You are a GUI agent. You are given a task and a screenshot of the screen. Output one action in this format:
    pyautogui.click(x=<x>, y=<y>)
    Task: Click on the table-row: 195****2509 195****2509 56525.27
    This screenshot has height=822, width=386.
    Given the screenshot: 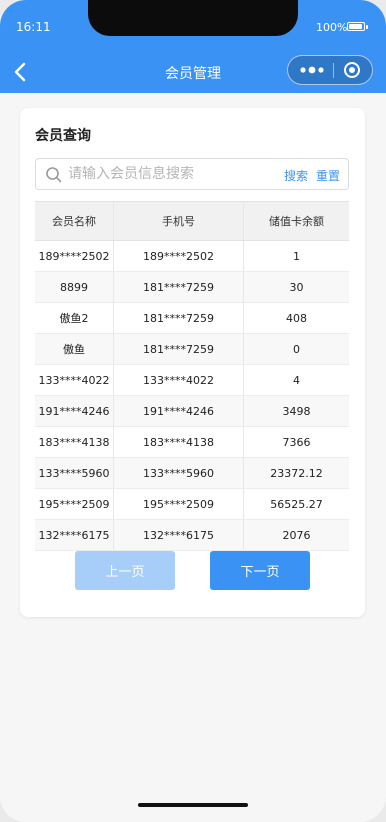 What is the action you would take?
    pyautogui.click(x=192, y=504)
    